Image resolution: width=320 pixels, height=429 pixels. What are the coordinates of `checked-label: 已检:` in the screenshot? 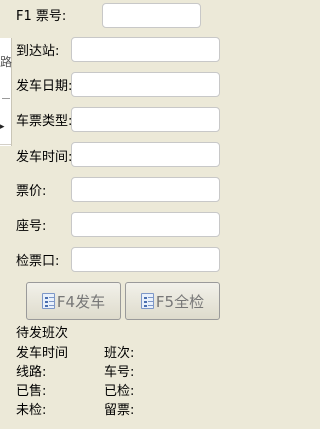 It's located at (119, 391).